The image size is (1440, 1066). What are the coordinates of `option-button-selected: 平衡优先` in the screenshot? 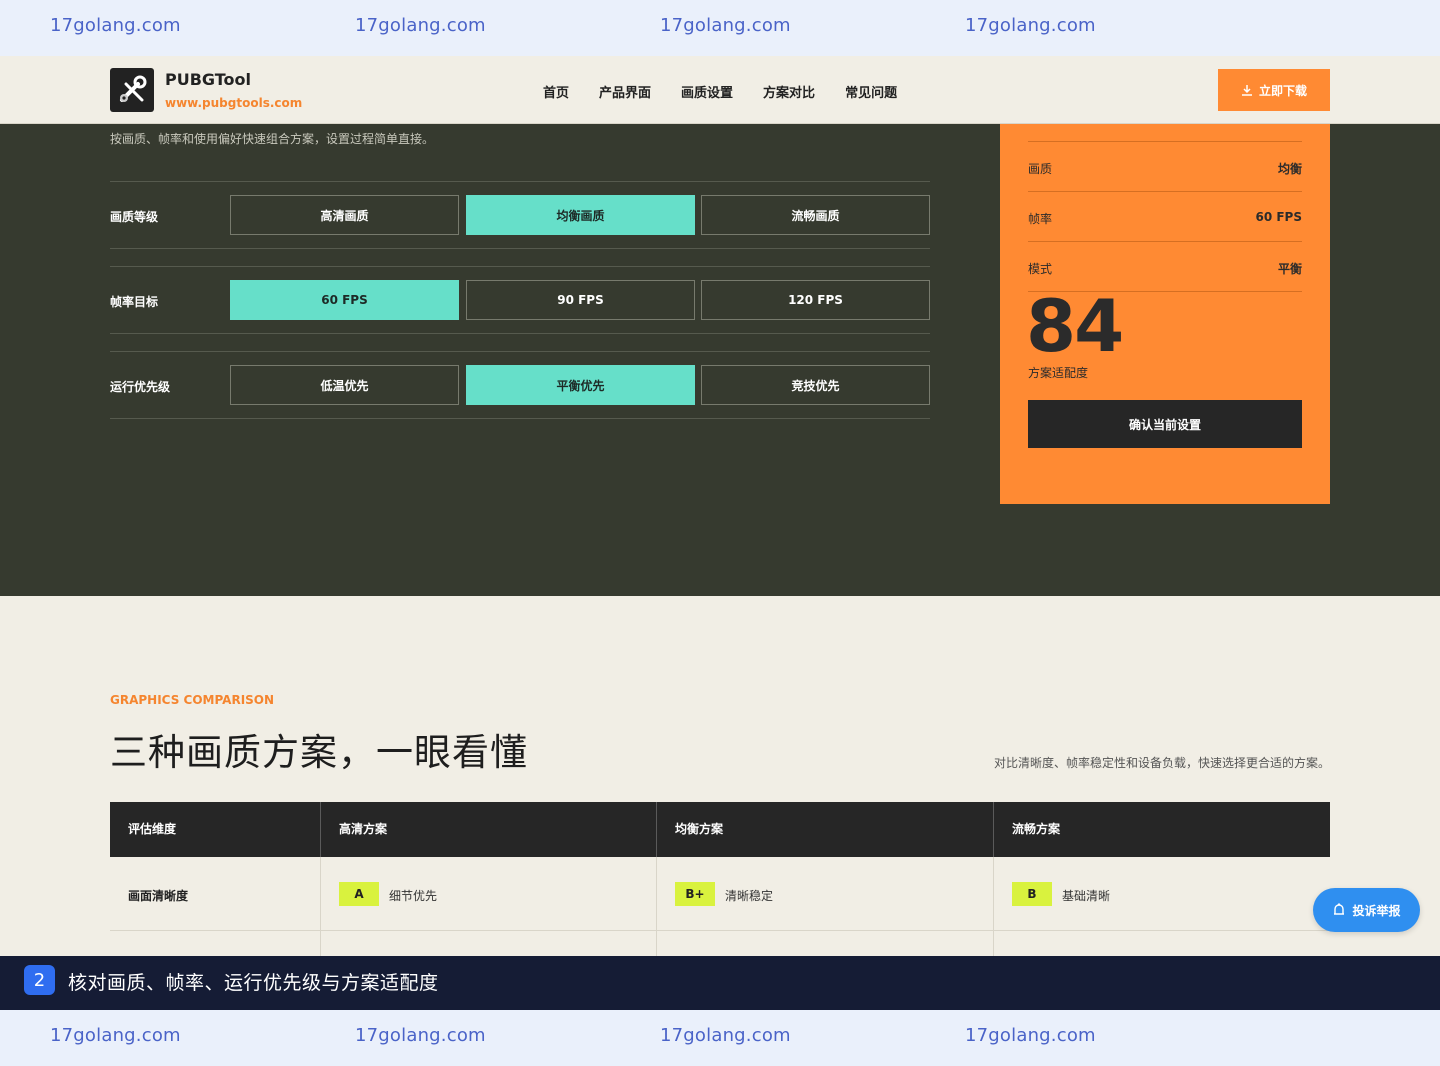 It's located at (580, 385).